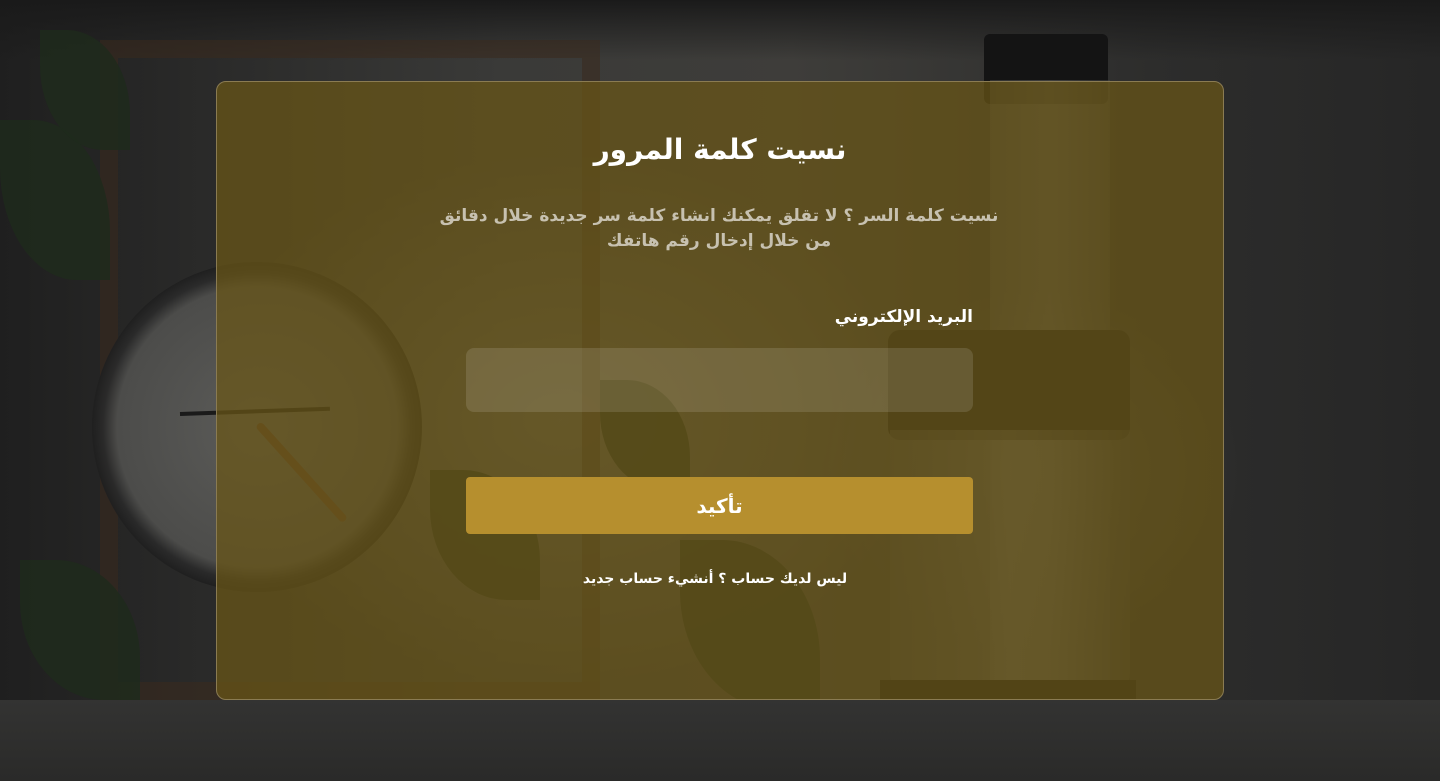 The height and width of the screenshot is (781, 1440). Describe the element at coordinates (719, 505) in the screenshot. I see `confirm-button: تأكيد` at that location.